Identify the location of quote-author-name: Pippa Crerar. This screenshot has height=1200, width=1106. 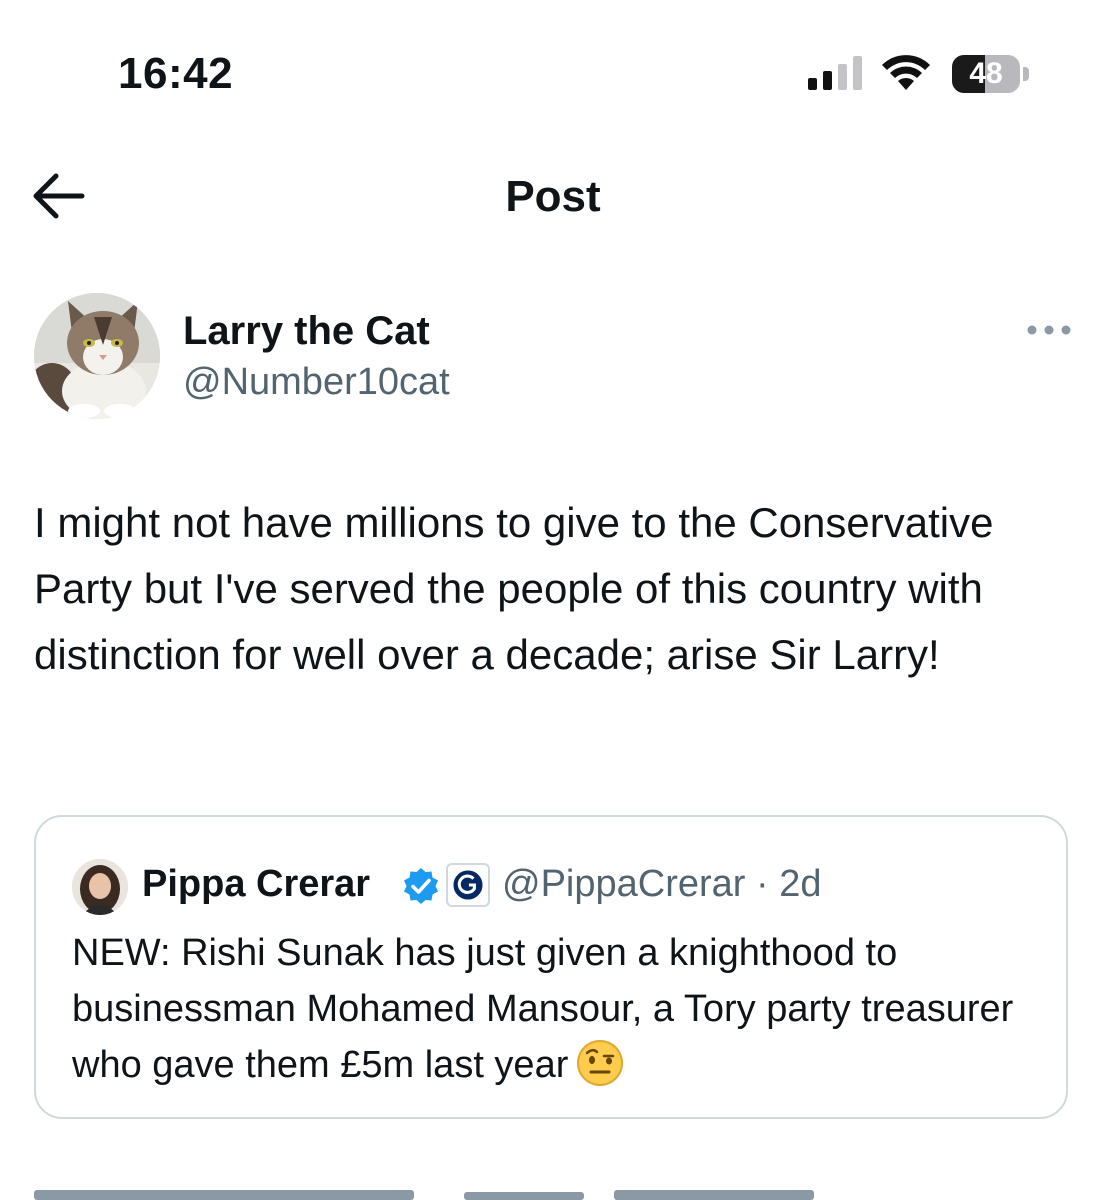
(256, 884).